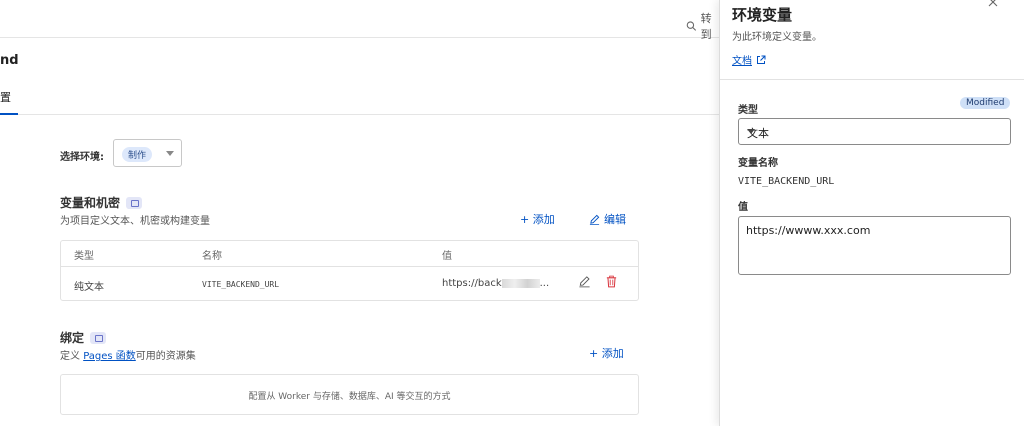  What do you see at coordinates (985, 103) in the screenshot?
I see `modified-badge: Modified` at bounding box center [985, 103].